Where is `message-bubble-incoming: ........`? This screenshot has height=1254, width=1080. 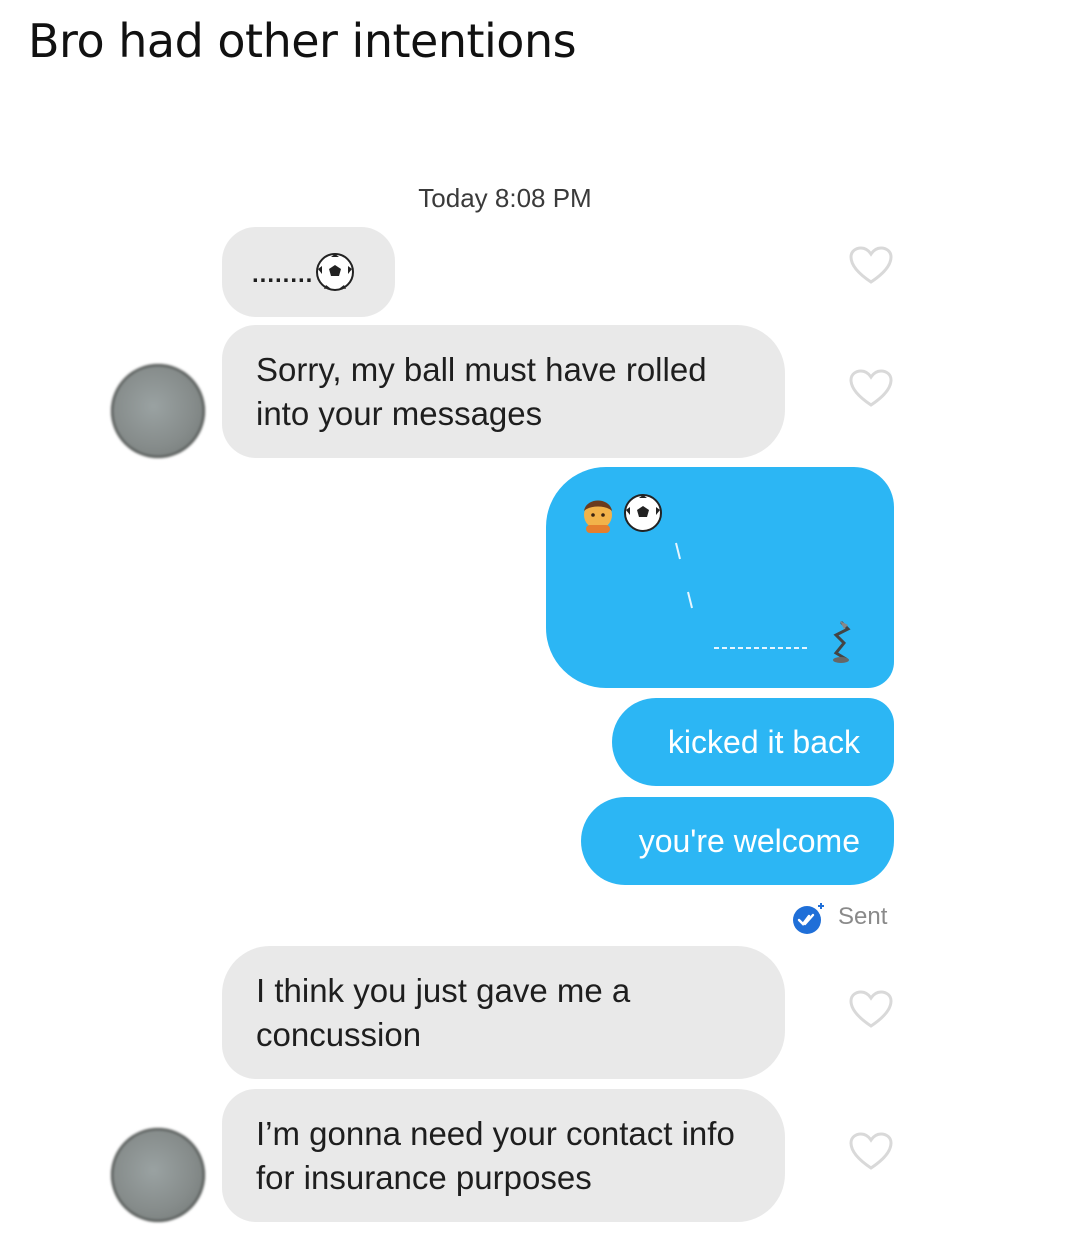
message-bubble-incoming: ........ is located at coordinates (308, 272).